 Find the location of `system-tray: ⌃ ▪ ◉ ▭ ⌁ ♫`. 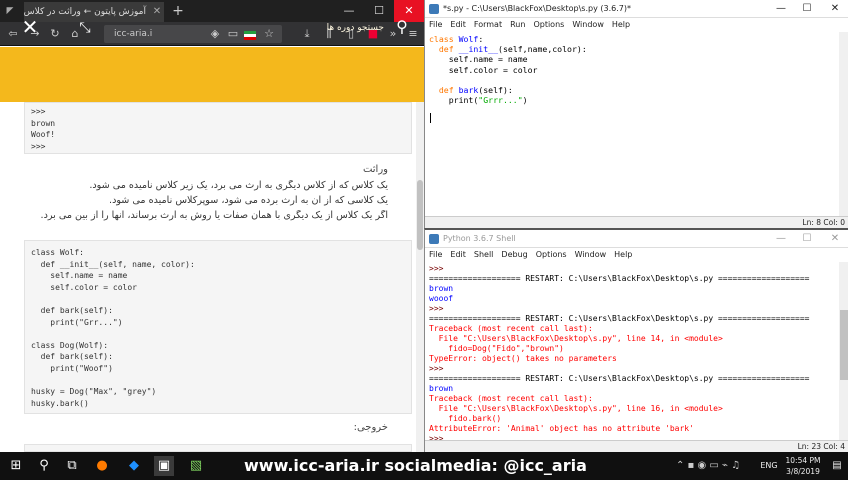

system-tray: ⌃ ▪ ◉ ▭ ⌁ ♫ is located at coordinates (716, 466).